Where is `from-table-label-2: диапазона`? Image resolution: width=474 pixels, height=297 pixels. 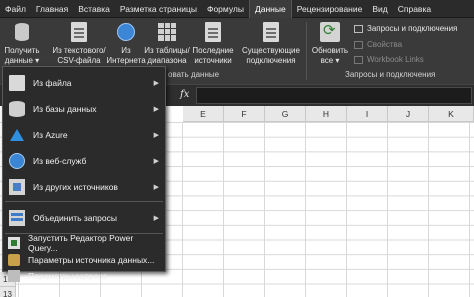
from-table-label-2: диапазона is located at coordinates (167, 60).